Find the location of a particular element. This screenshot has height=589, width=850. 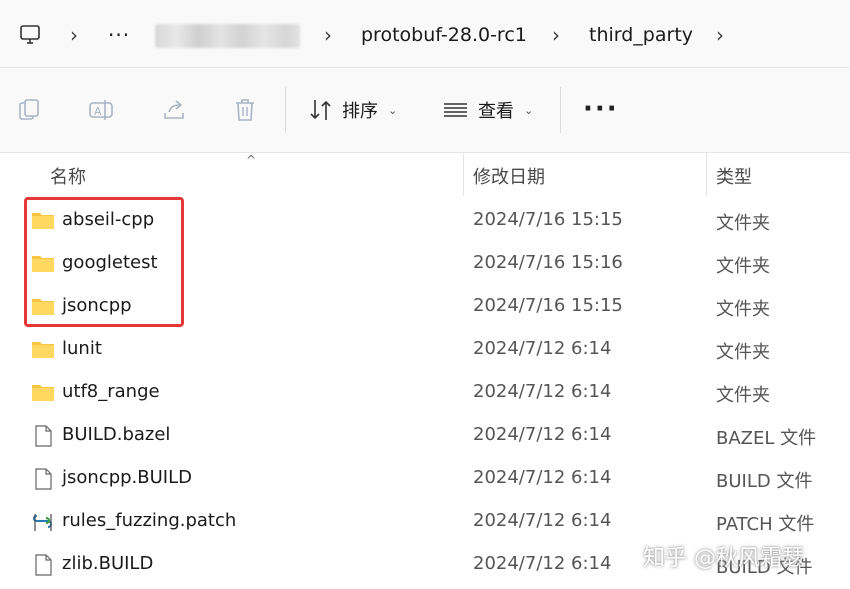

svg-text: A is located at coordinates (98, 111).